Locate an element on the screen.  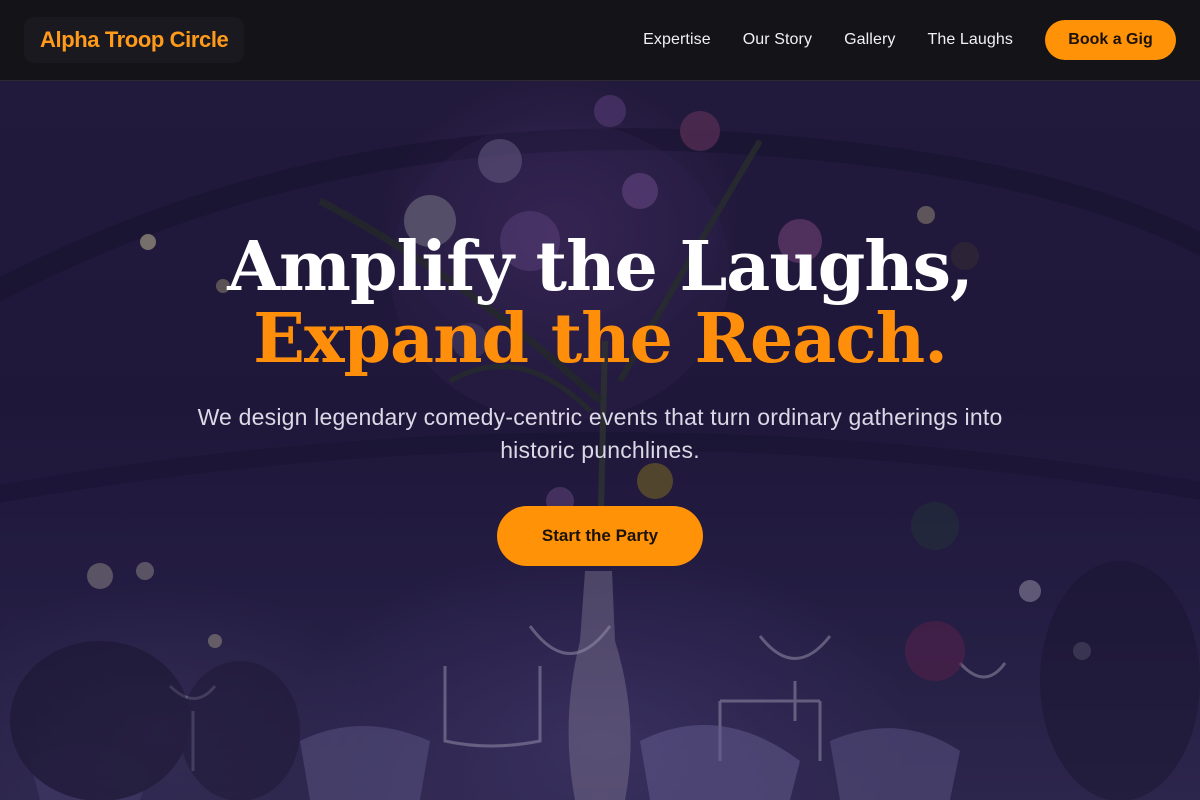
nav-link-expertise: Expertise is located at coordinates (677, 40).